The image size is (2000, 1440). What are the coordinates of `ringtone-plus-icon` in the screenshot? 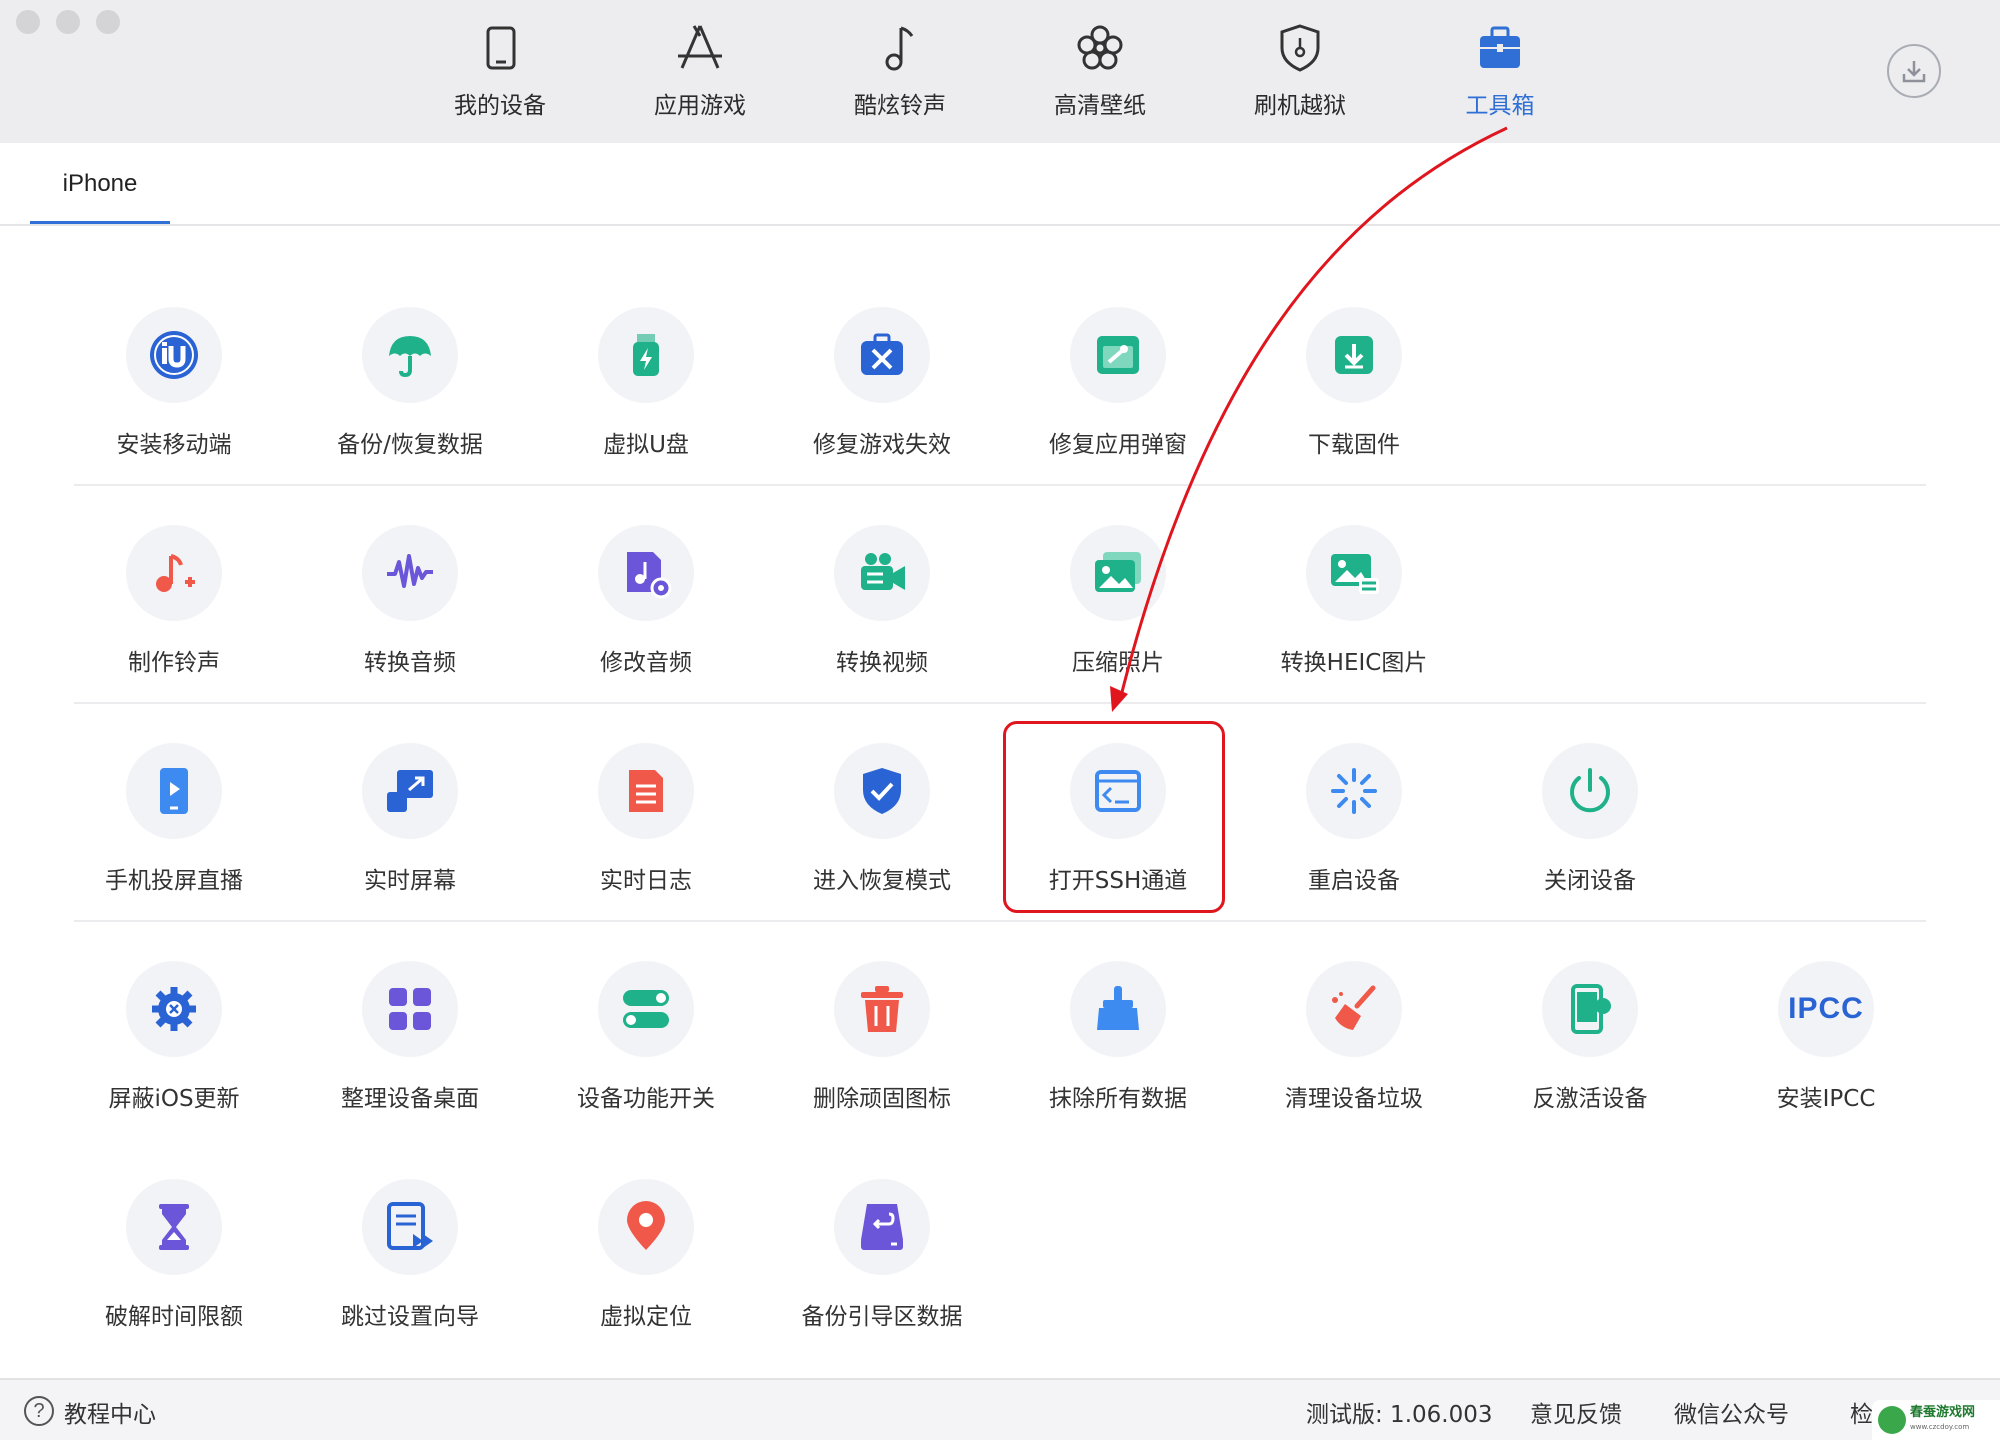 It's located at (175, 573).